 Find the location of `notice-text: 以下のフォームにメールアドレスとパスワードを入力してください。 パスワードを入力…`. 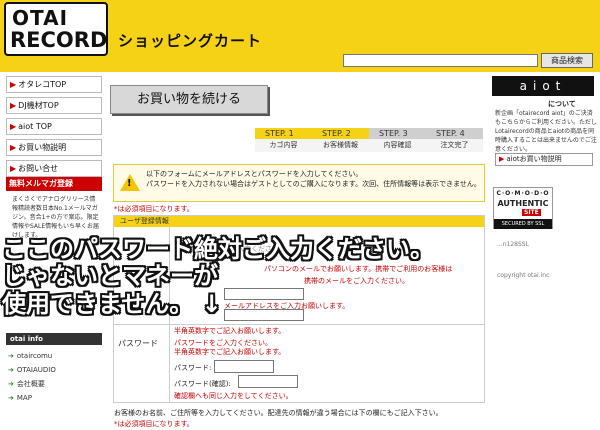

notice-text: 以下のフォームにメールアドレスとパスワードを入力してください。 パスワードを入力… is located at coordinates (313, 179).